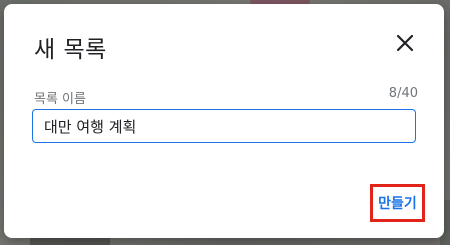  Describe the element at coordinates (70, 50) in the screenshot. I see `dialog-title: 새 목록` at that location.